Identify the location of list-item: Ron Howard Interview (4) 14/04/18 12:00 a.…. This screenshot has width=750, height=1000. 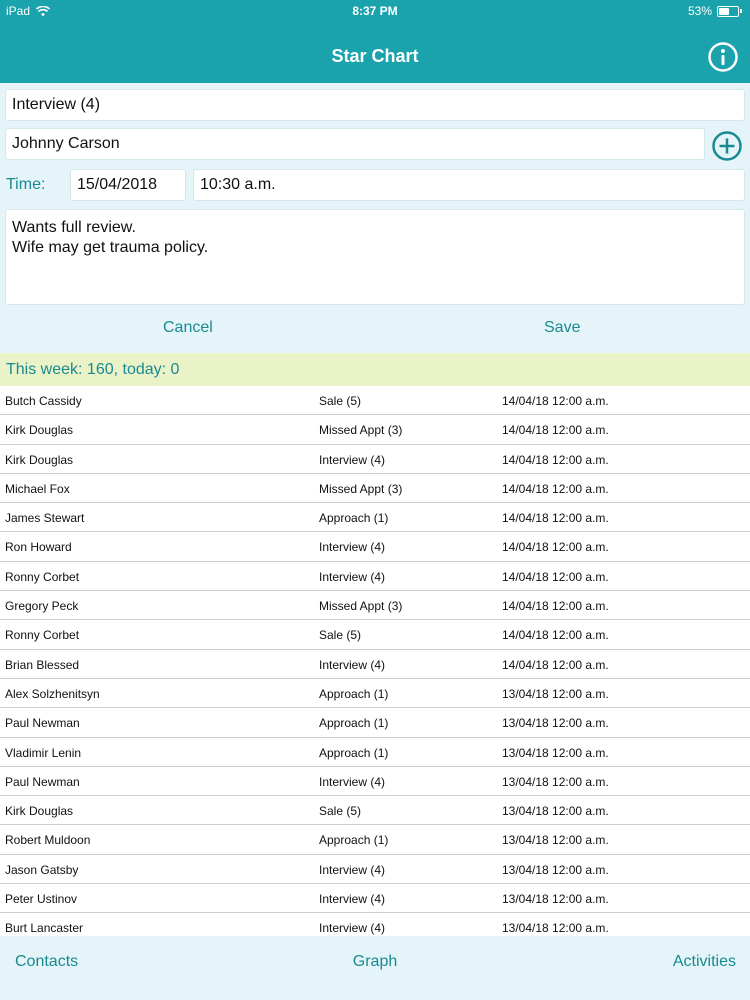
(375, 547).